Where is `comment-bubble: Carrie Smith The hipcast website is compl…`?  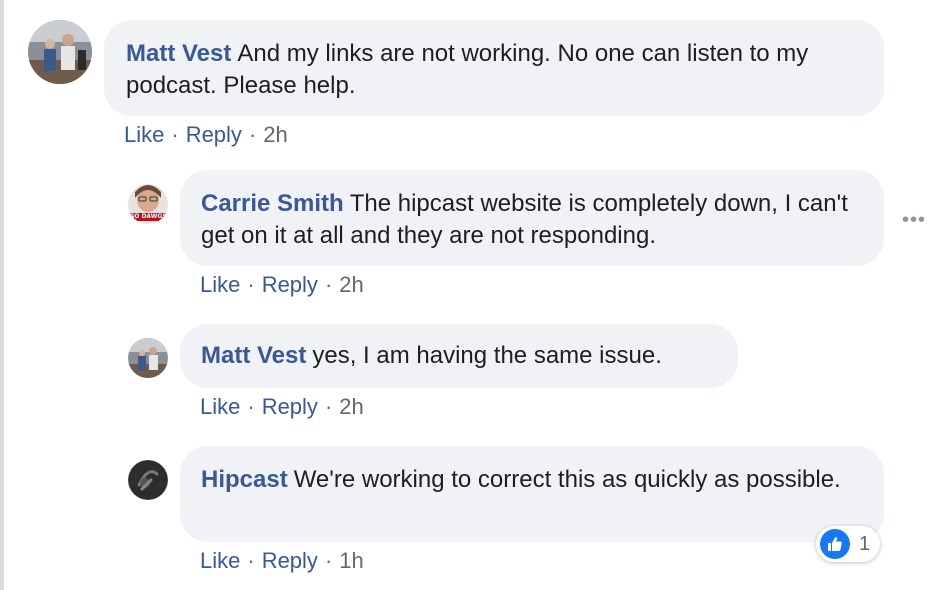
comment-bubble: Carrie Smith The hipcast website is compl… is located at coordinates (532, 218).